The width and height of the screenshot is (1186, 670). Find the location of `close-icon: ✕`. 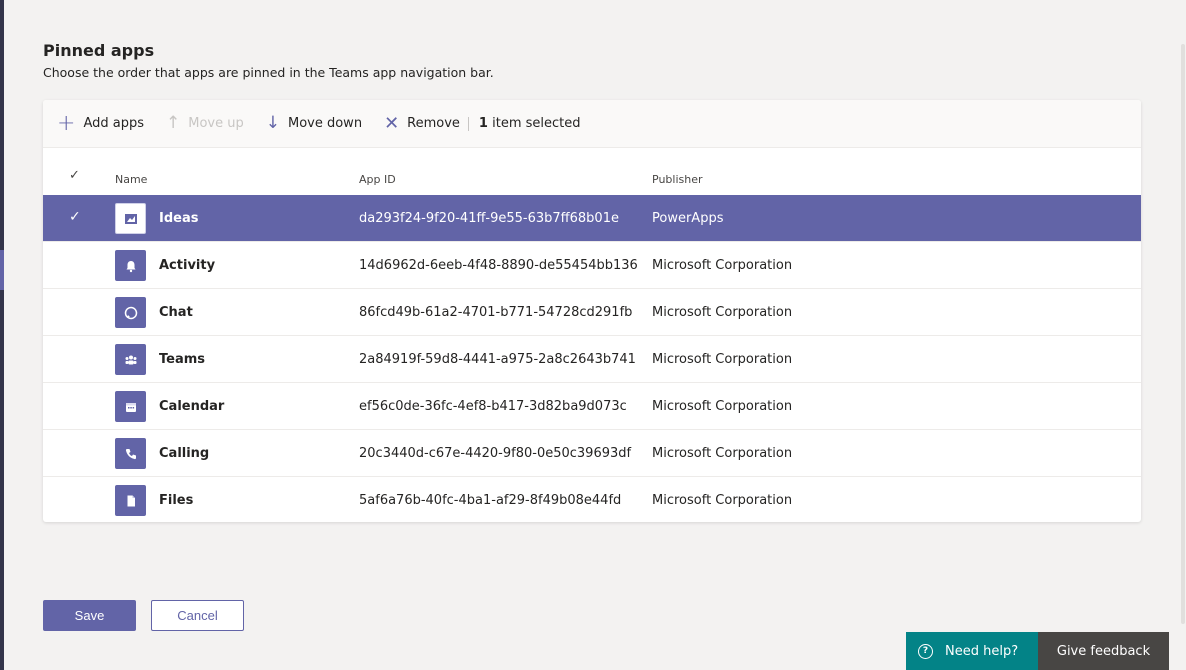

close-icon: ✕ is located at coordinates (392, 123).